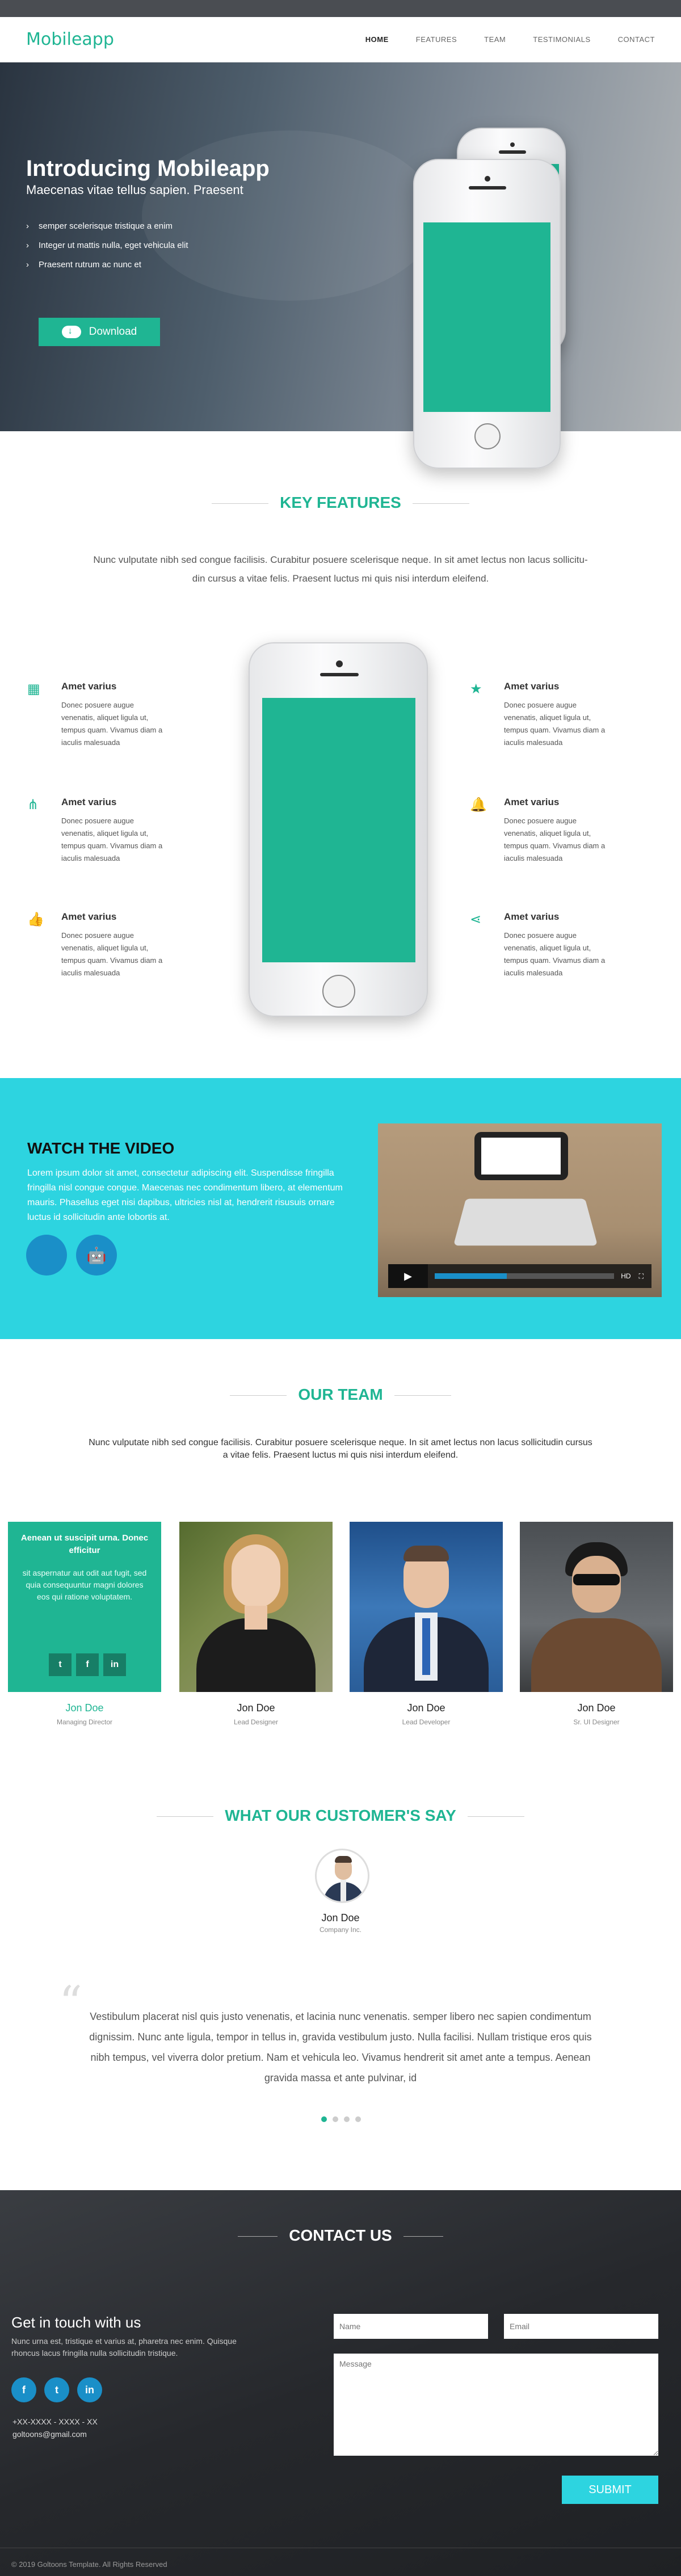 The width and height of the screenshot is (681, 2576). Describe the element at coordinates (487, 188) in the screenshot. I see `speaker-icon` at that location.